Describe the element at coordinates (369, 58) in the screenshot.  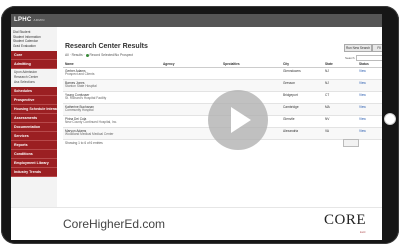
I see `search-input` at that location.